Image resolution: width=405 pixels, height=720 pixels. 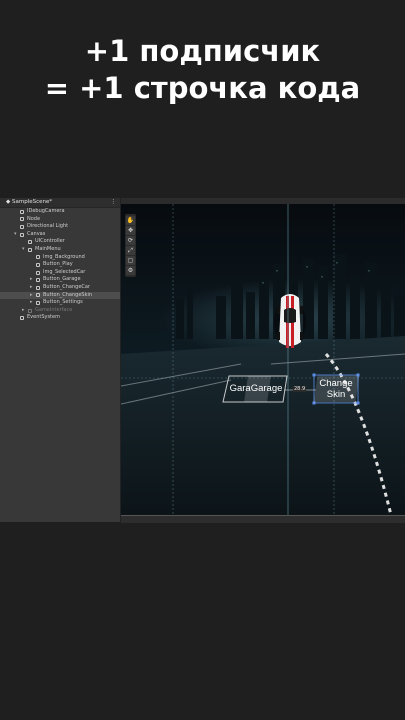 I want to click on change-skin-line-2: Skin, so click(x=336, y=394).